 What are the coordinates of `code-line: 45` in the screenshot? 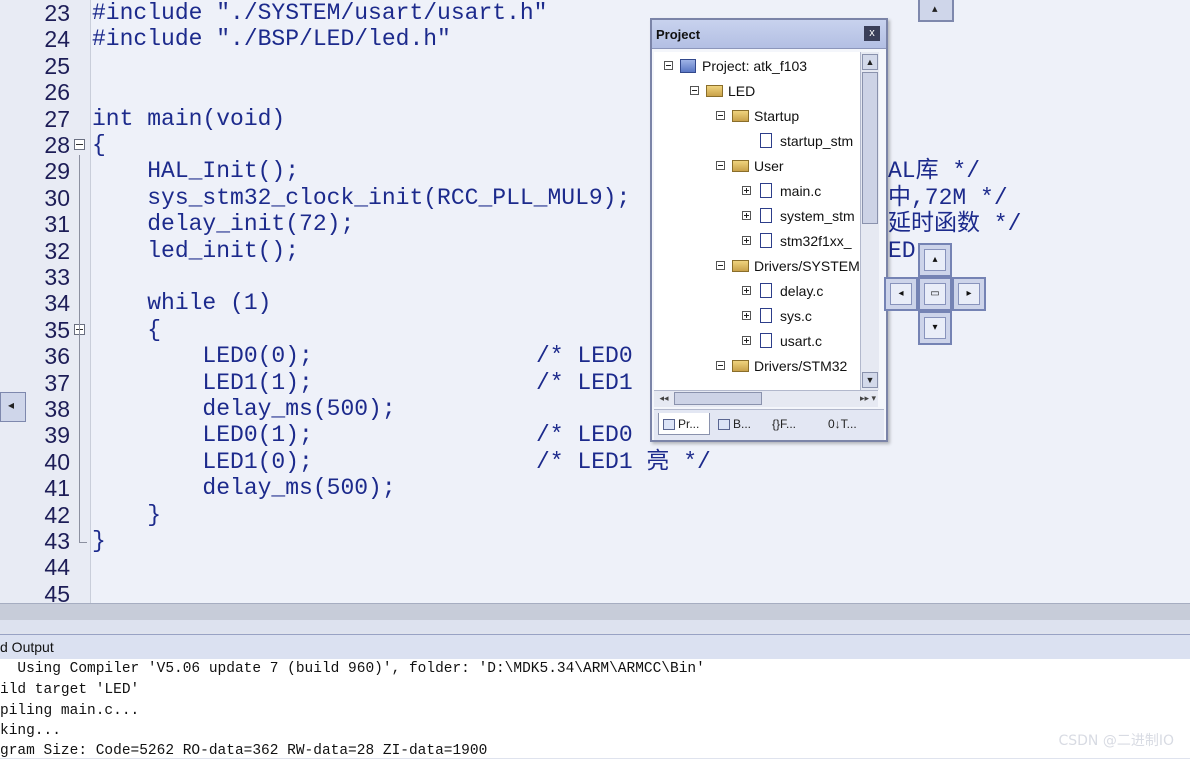 It's located at (595, 592).